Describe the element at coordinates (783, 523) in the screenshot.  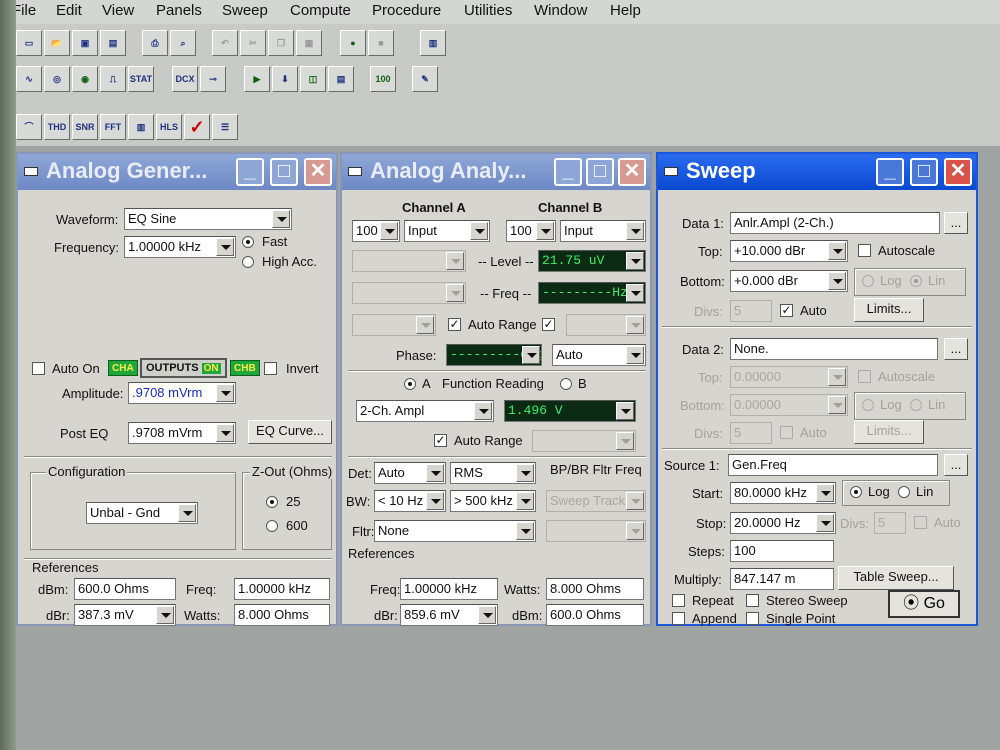
I see `stop-input: 20.0000 Hz` at that location.